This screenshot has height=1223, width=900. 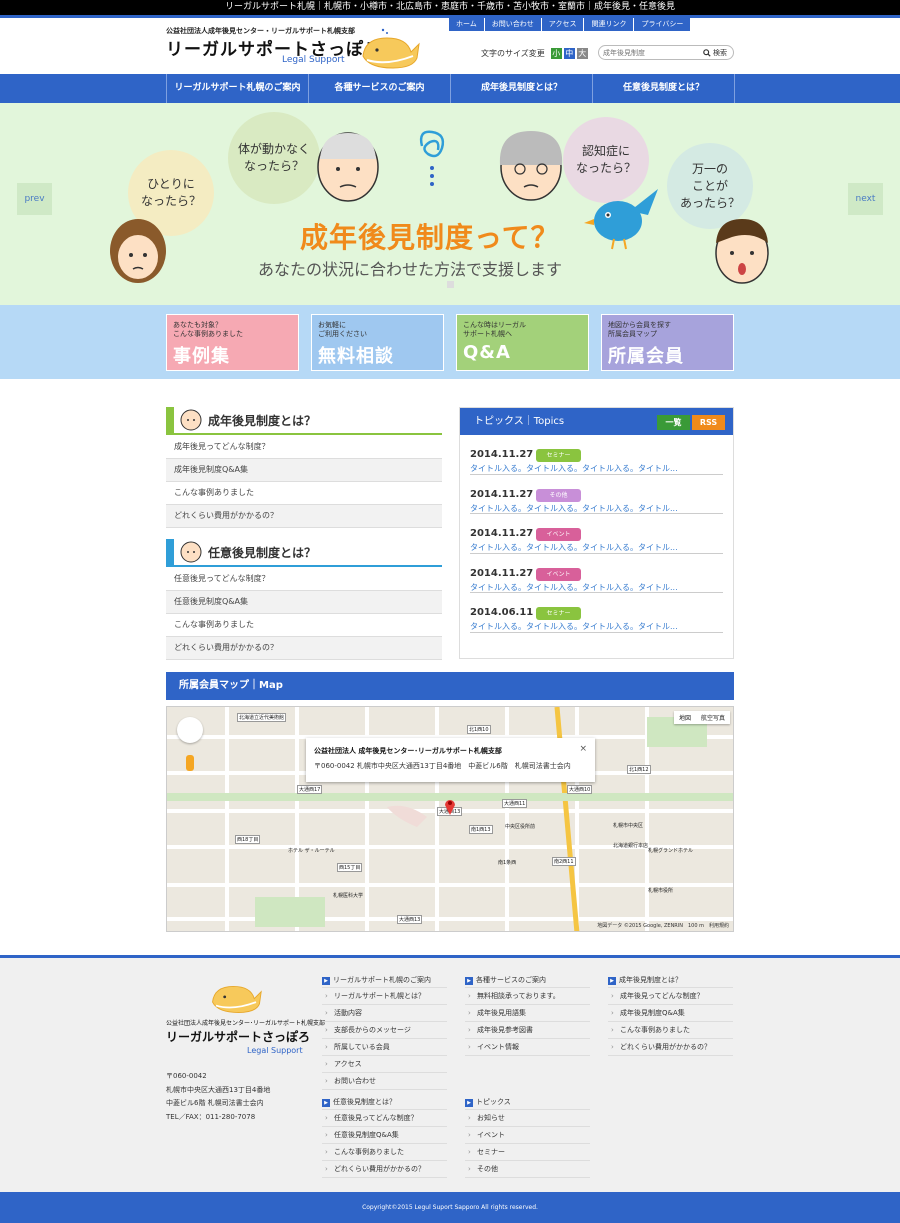 What do you see at coordinates (384, 1081) in the screenshot?
I see `footer-link: お問い合わせ` at bounding box center [384, 1081].